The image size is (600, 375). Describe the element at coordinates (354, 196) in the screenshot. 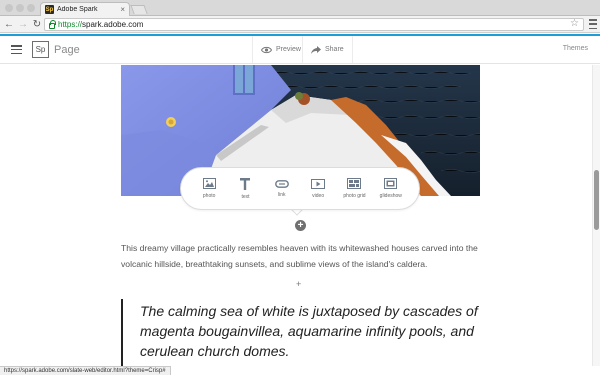

I see `insert-photo-grid-label: photo grid` at that location.